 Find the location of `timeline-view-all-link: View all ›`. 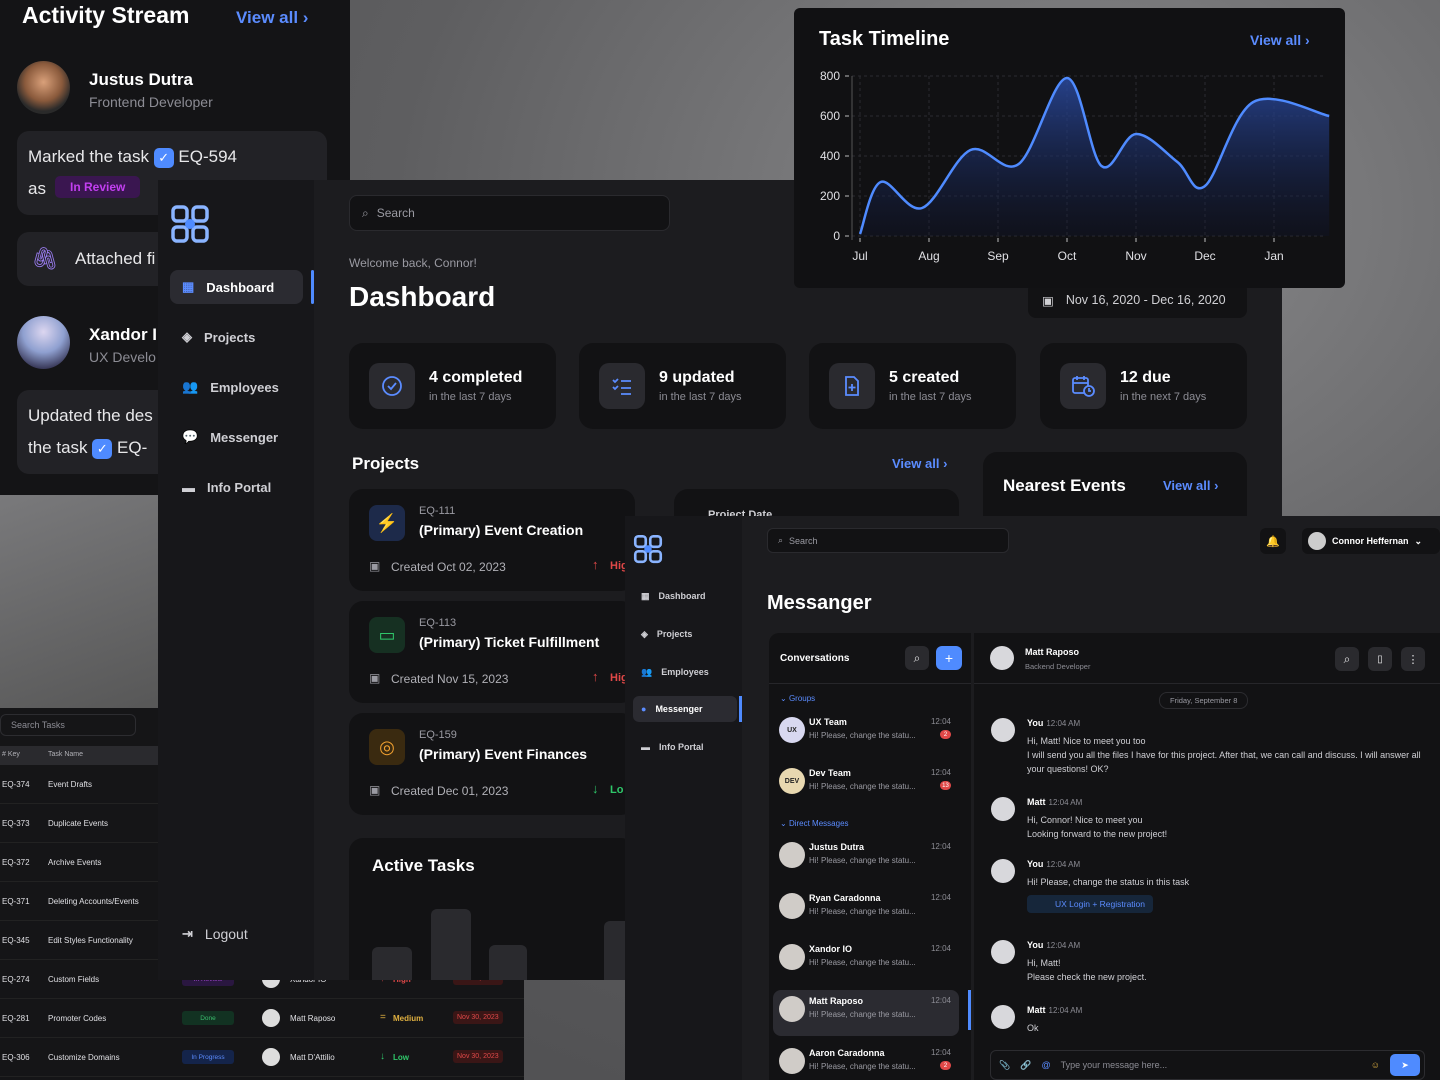

timeline-view-all-link: View all › is located at coordinates (1280, 40).